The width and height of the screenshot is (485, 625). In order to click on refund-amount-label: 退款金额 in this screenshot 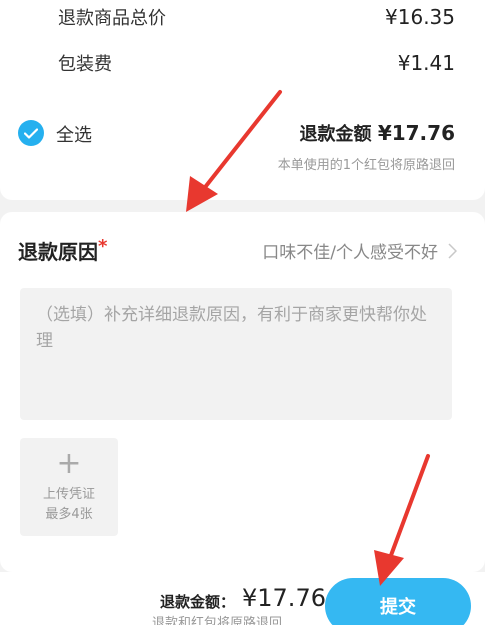, I will do `click(335, 134)`.